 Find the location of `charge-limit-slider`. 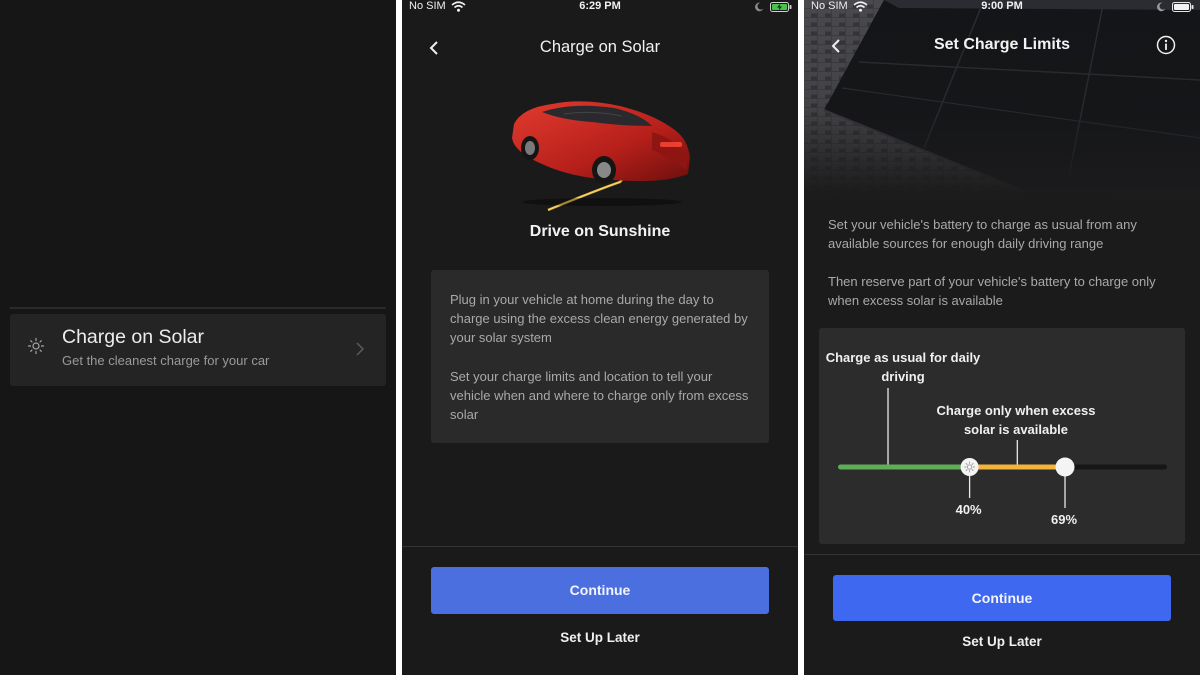

charge-limit-slider is located at coordinates (1002, 436).